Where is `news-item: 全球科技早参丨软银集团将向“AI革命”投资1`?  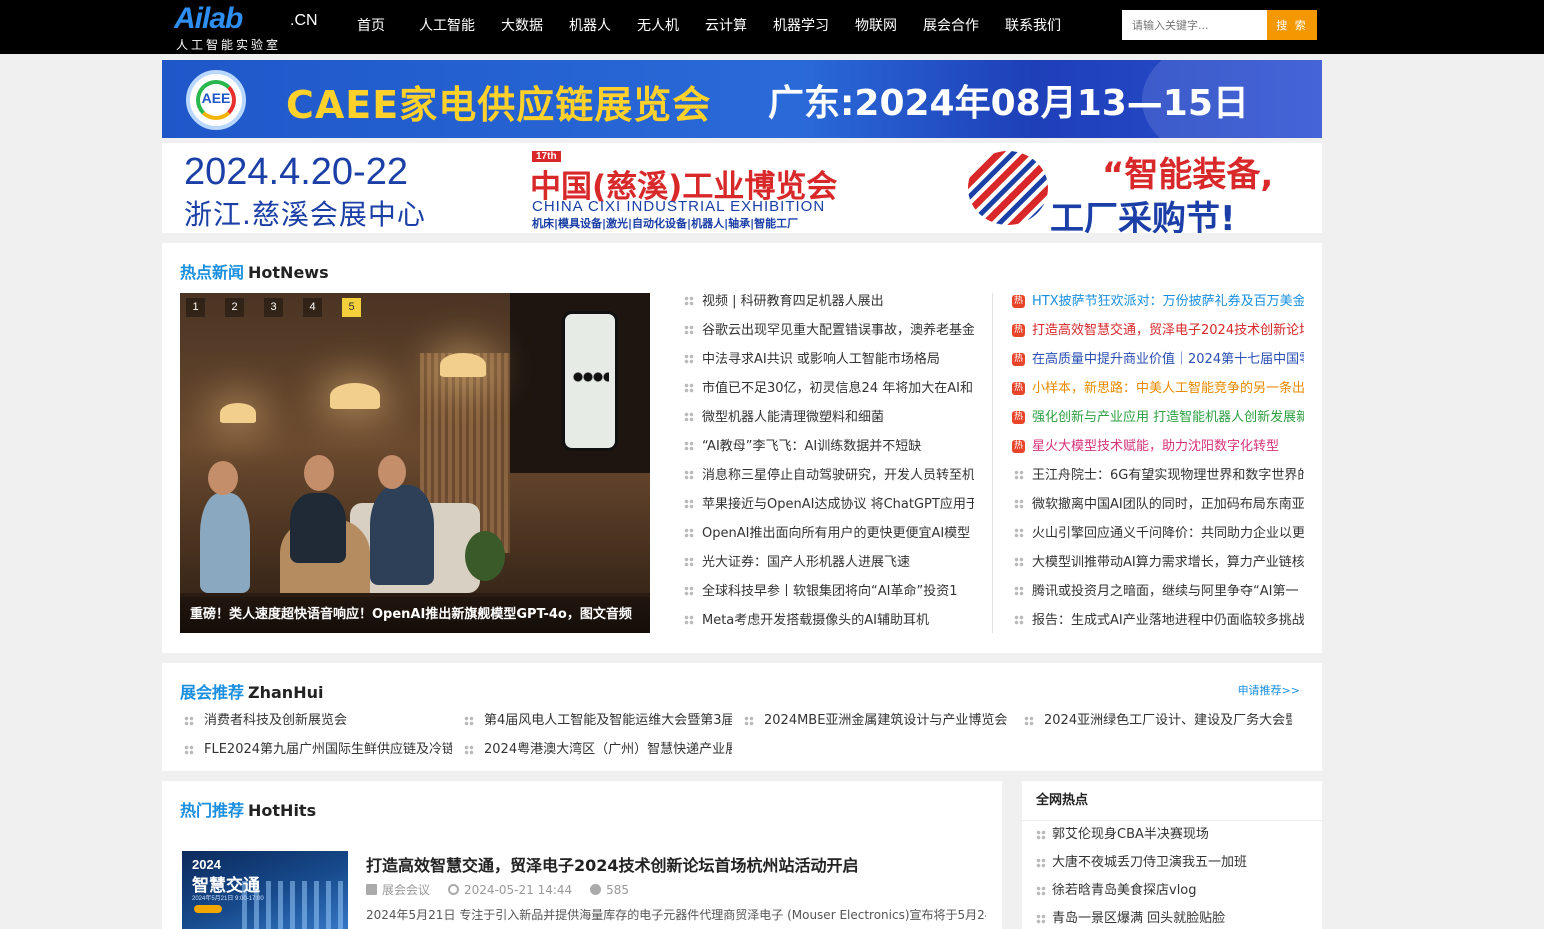
news-item: 全球科技早参丨软银集团将向“AI革命”投资1 is located at coordinates (828, 597).